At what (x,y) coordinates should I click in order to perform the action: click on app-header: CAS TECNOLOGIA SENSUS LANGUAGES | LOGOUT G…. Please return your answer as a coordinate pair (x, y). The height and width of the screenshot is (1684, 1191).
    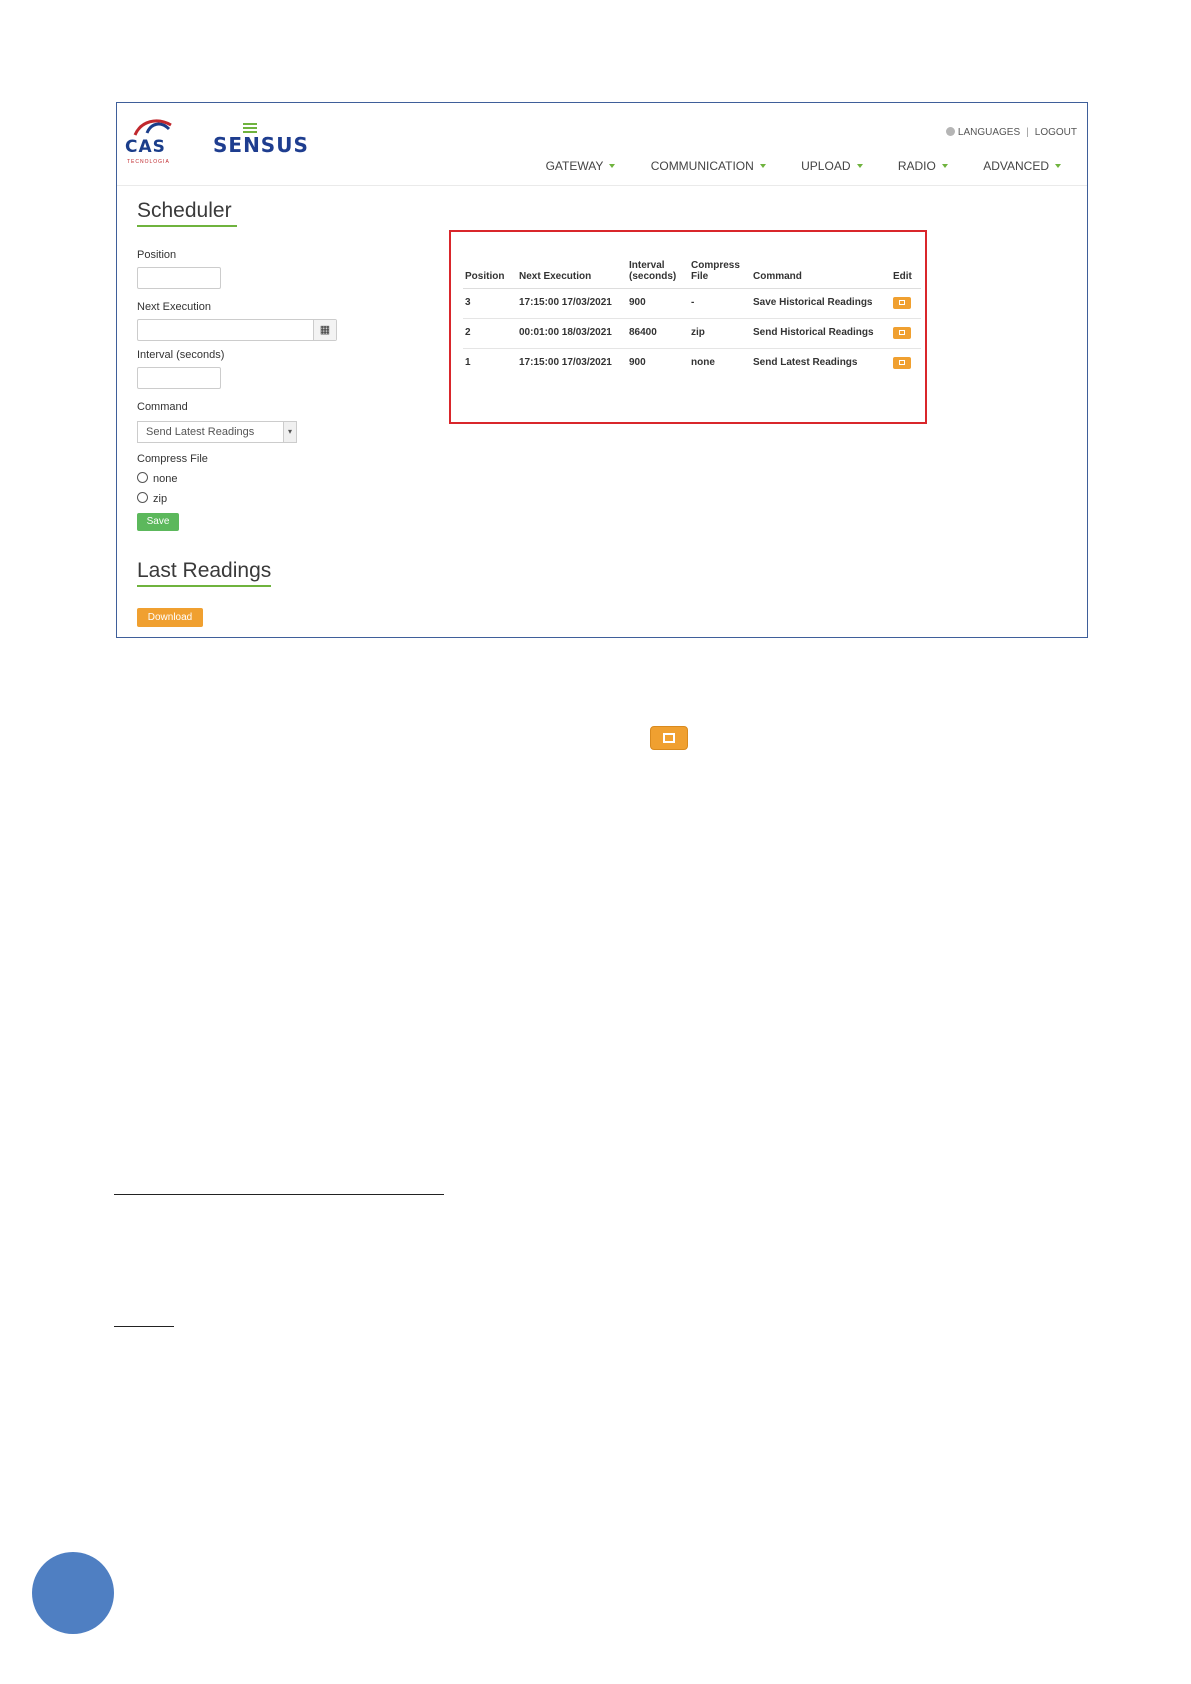
    Looking at the image, I should click on (602, 144).